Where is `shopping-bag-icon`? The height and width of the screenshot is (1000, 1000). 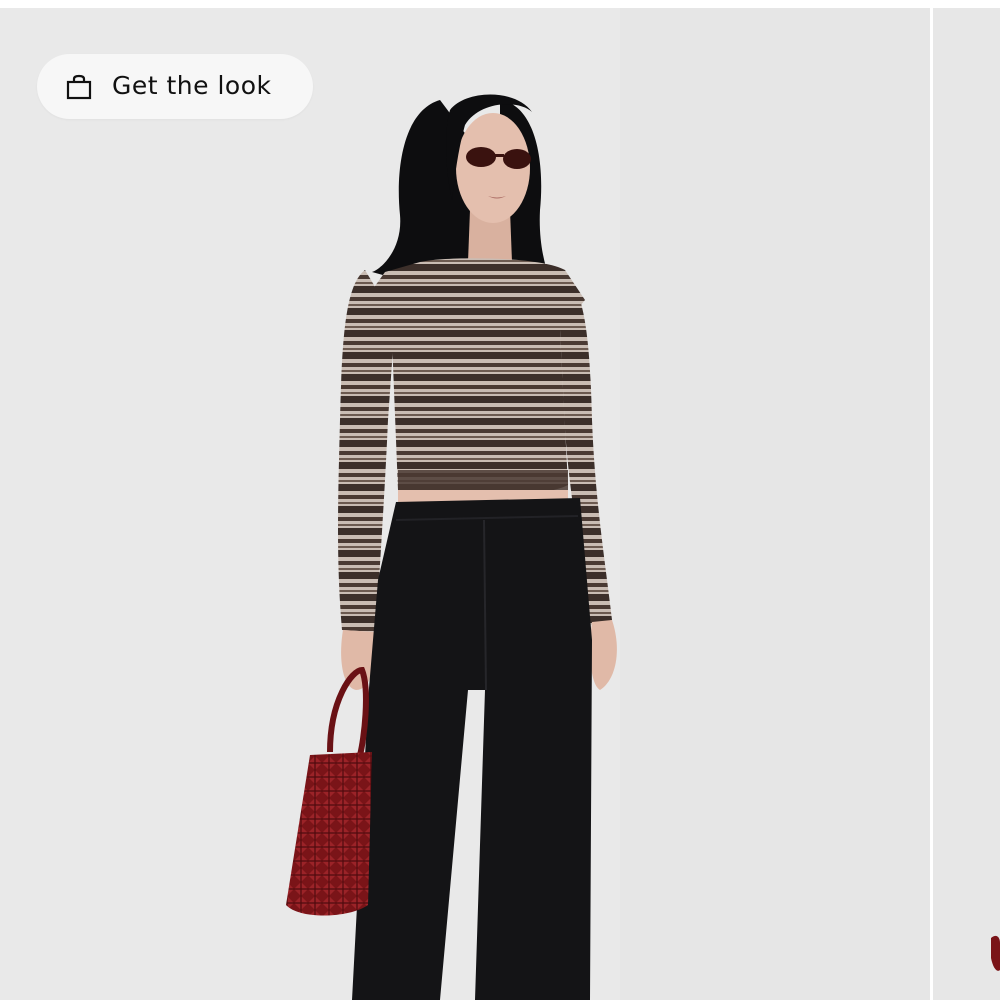 shopping-bag-icon is located at coordinates (79, 87).